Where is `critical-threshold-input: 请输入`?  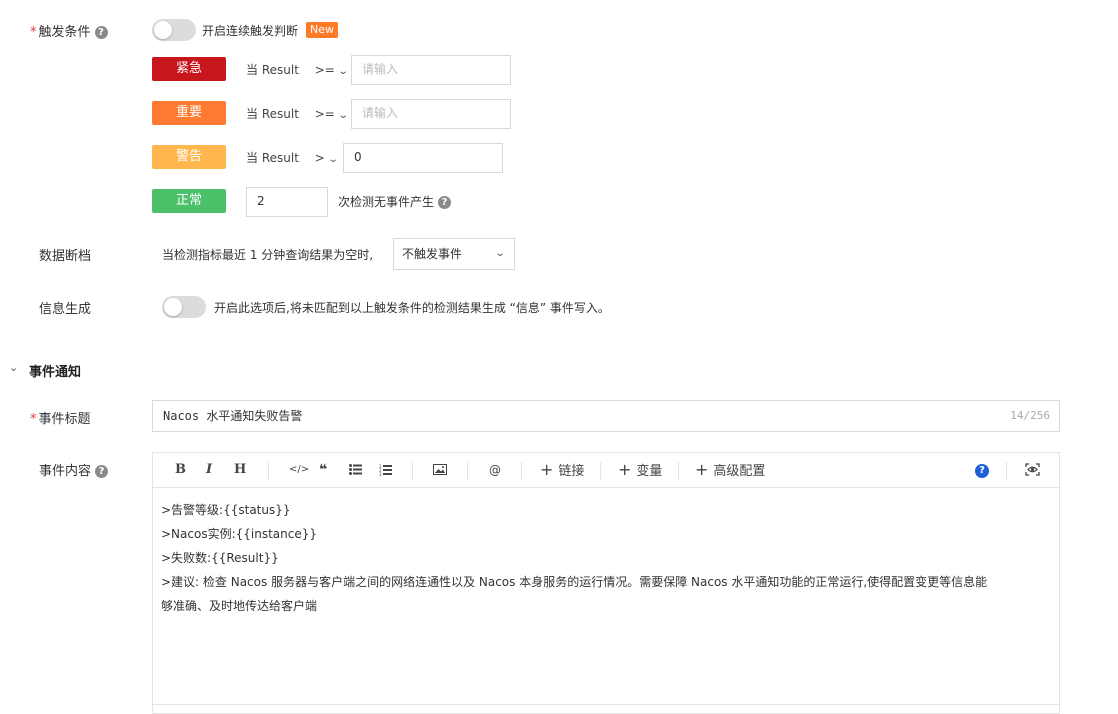 critical-threshold-input: 请输入 is located at coordinates (431, 70).